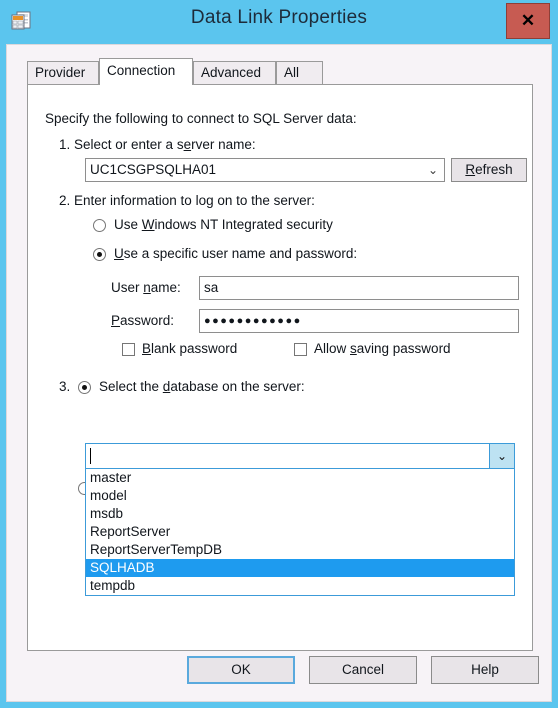 The image size is (558, 708). What do you see at coordinates (300, 496) in the screenshot?
I see `list-item: model` at bounding box center [300, 496].